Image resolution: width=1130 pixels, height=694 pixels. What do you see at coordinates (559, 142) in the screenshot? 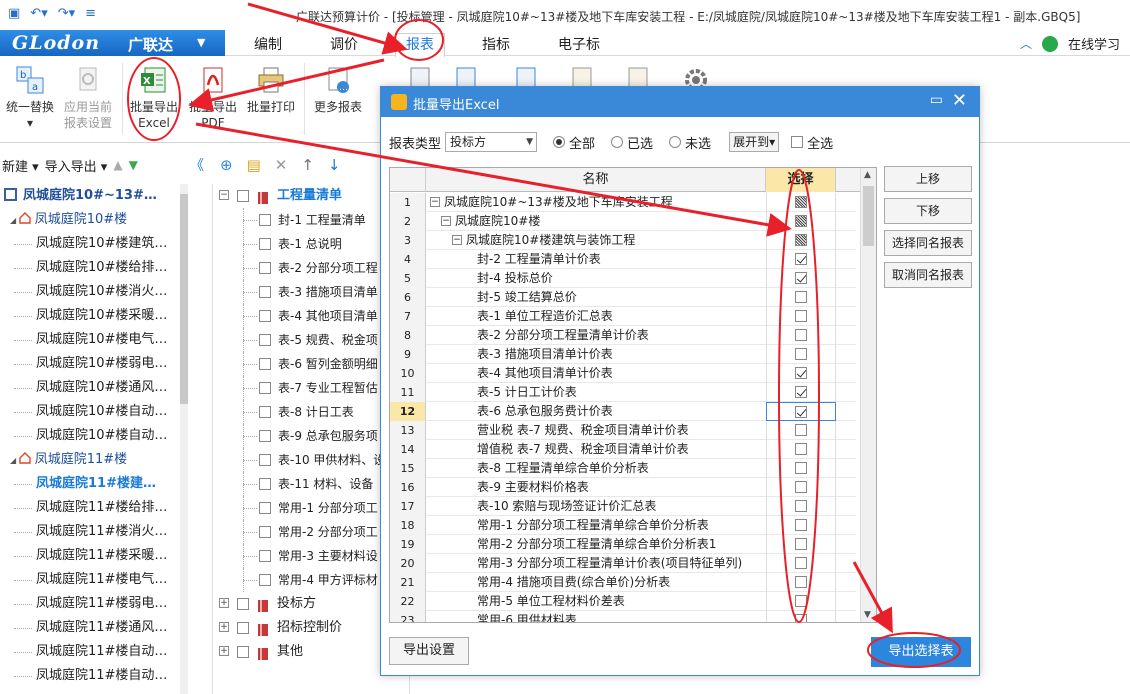
I see `radio-all` at bounding box center [559, 142].